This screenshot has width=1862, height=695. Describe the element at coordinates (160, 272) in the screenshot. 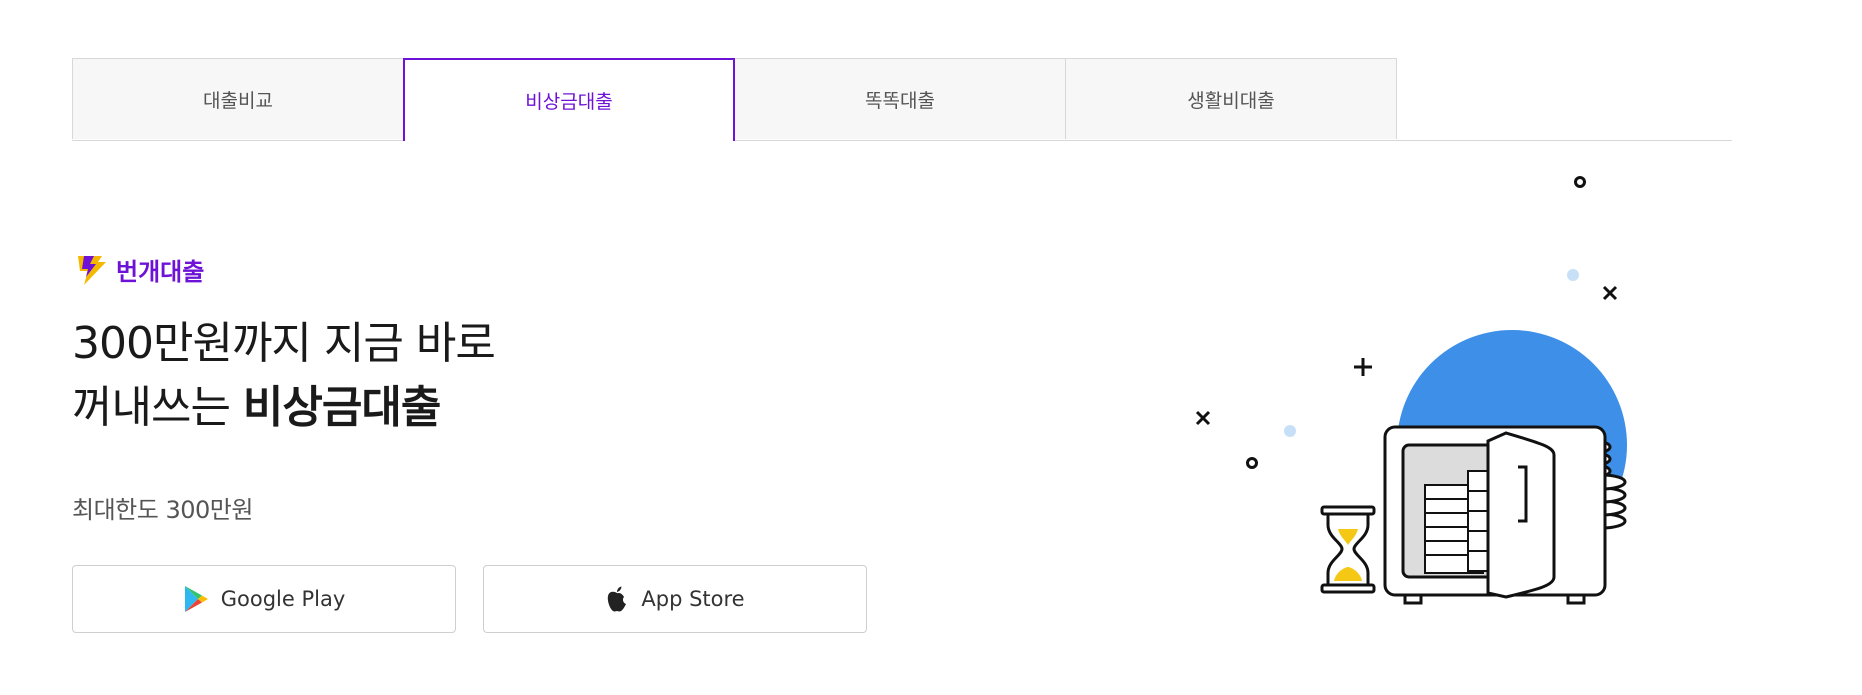

I see `brand-name: 번개대출` at that location.